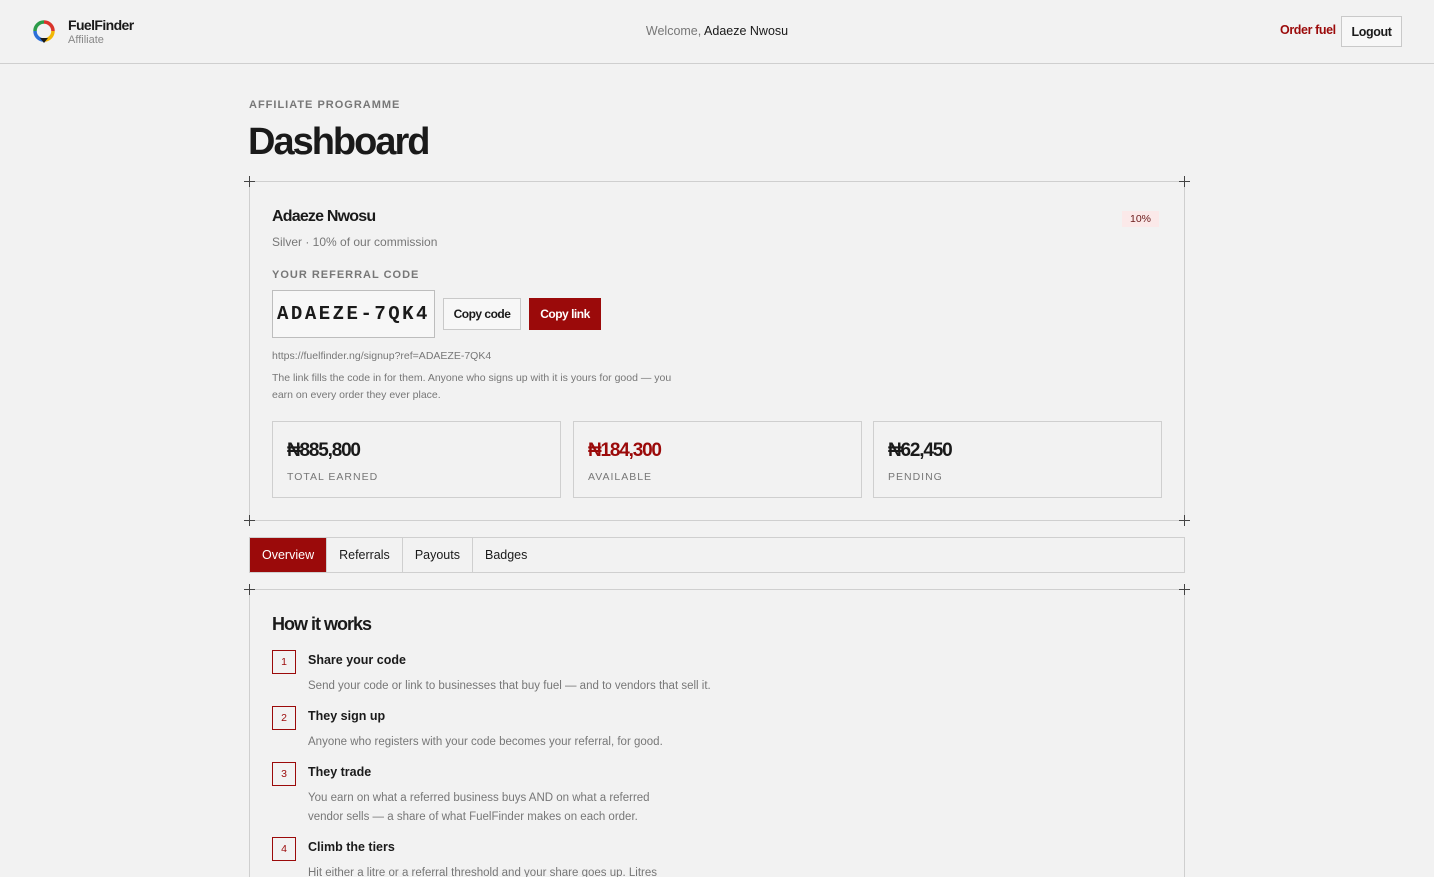 This screenshot has width=1434, height=877. Describe the element at coordinates (346, 275) in the screenshot. I see `referral-code-label: YOUR REFERRAL CODE` at that location.